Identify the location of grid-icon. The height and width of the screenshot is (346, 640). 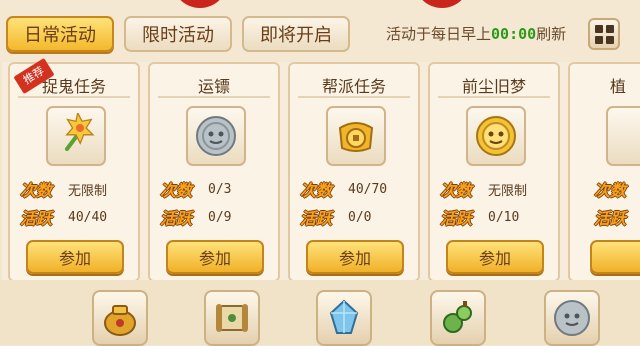
(598, 28).